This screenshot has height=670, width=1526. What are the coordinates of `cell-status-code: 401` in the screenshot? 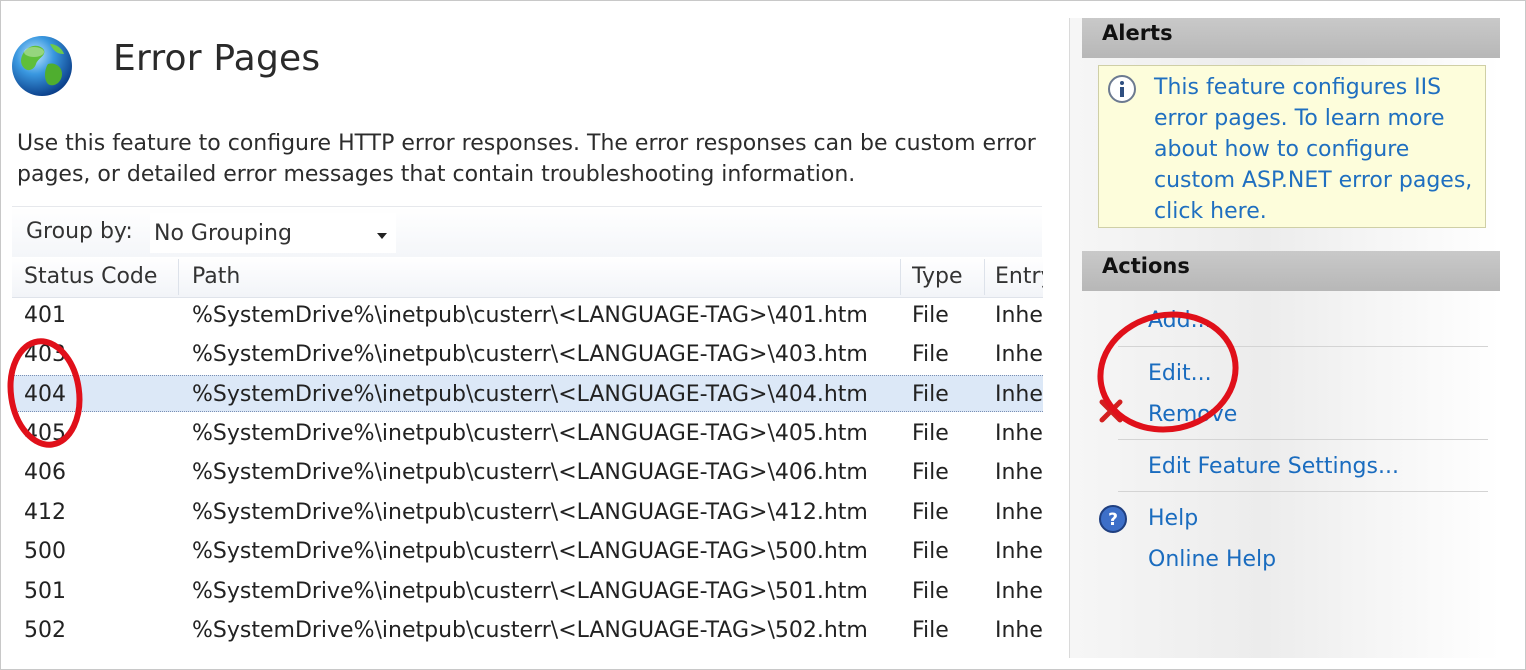 It's located at (45, 315).